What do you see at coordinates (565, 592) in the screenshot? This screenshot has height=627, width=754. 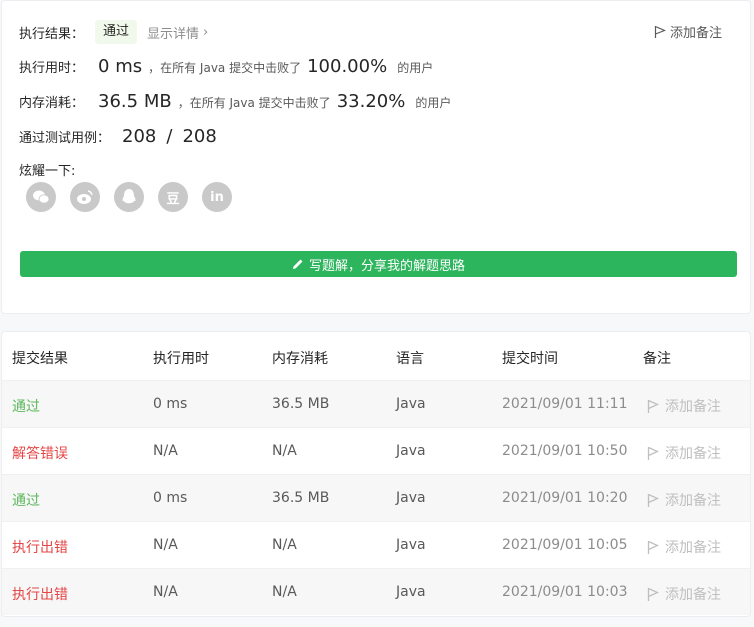 I see `submission-time-cell: 2021/09/01 10:03` at bounding box center [565, 592].